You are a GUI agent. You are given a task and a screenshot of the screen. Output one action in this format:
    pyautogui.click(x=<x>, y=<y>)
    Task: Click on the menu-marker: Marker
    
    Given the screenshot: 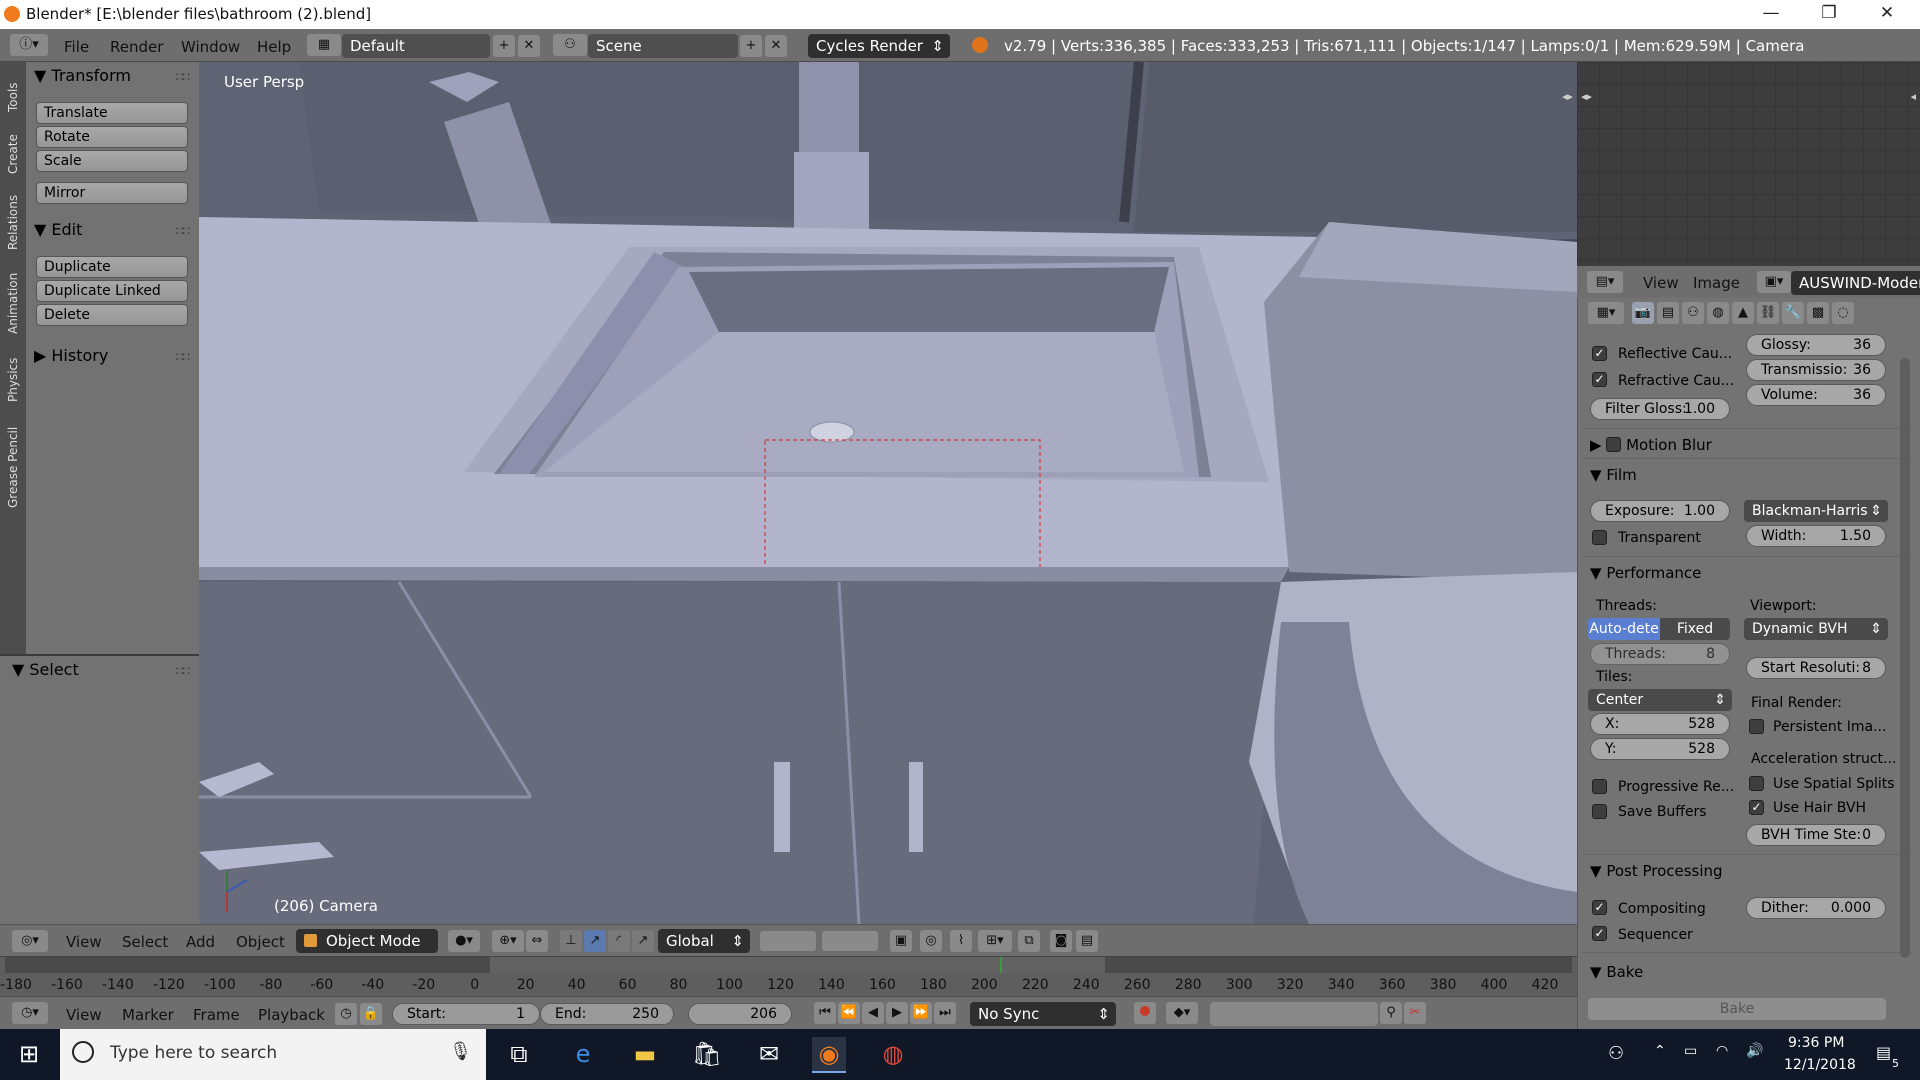 What is the action you would take?
    pyautogui.click(x=148, y=1015)
    